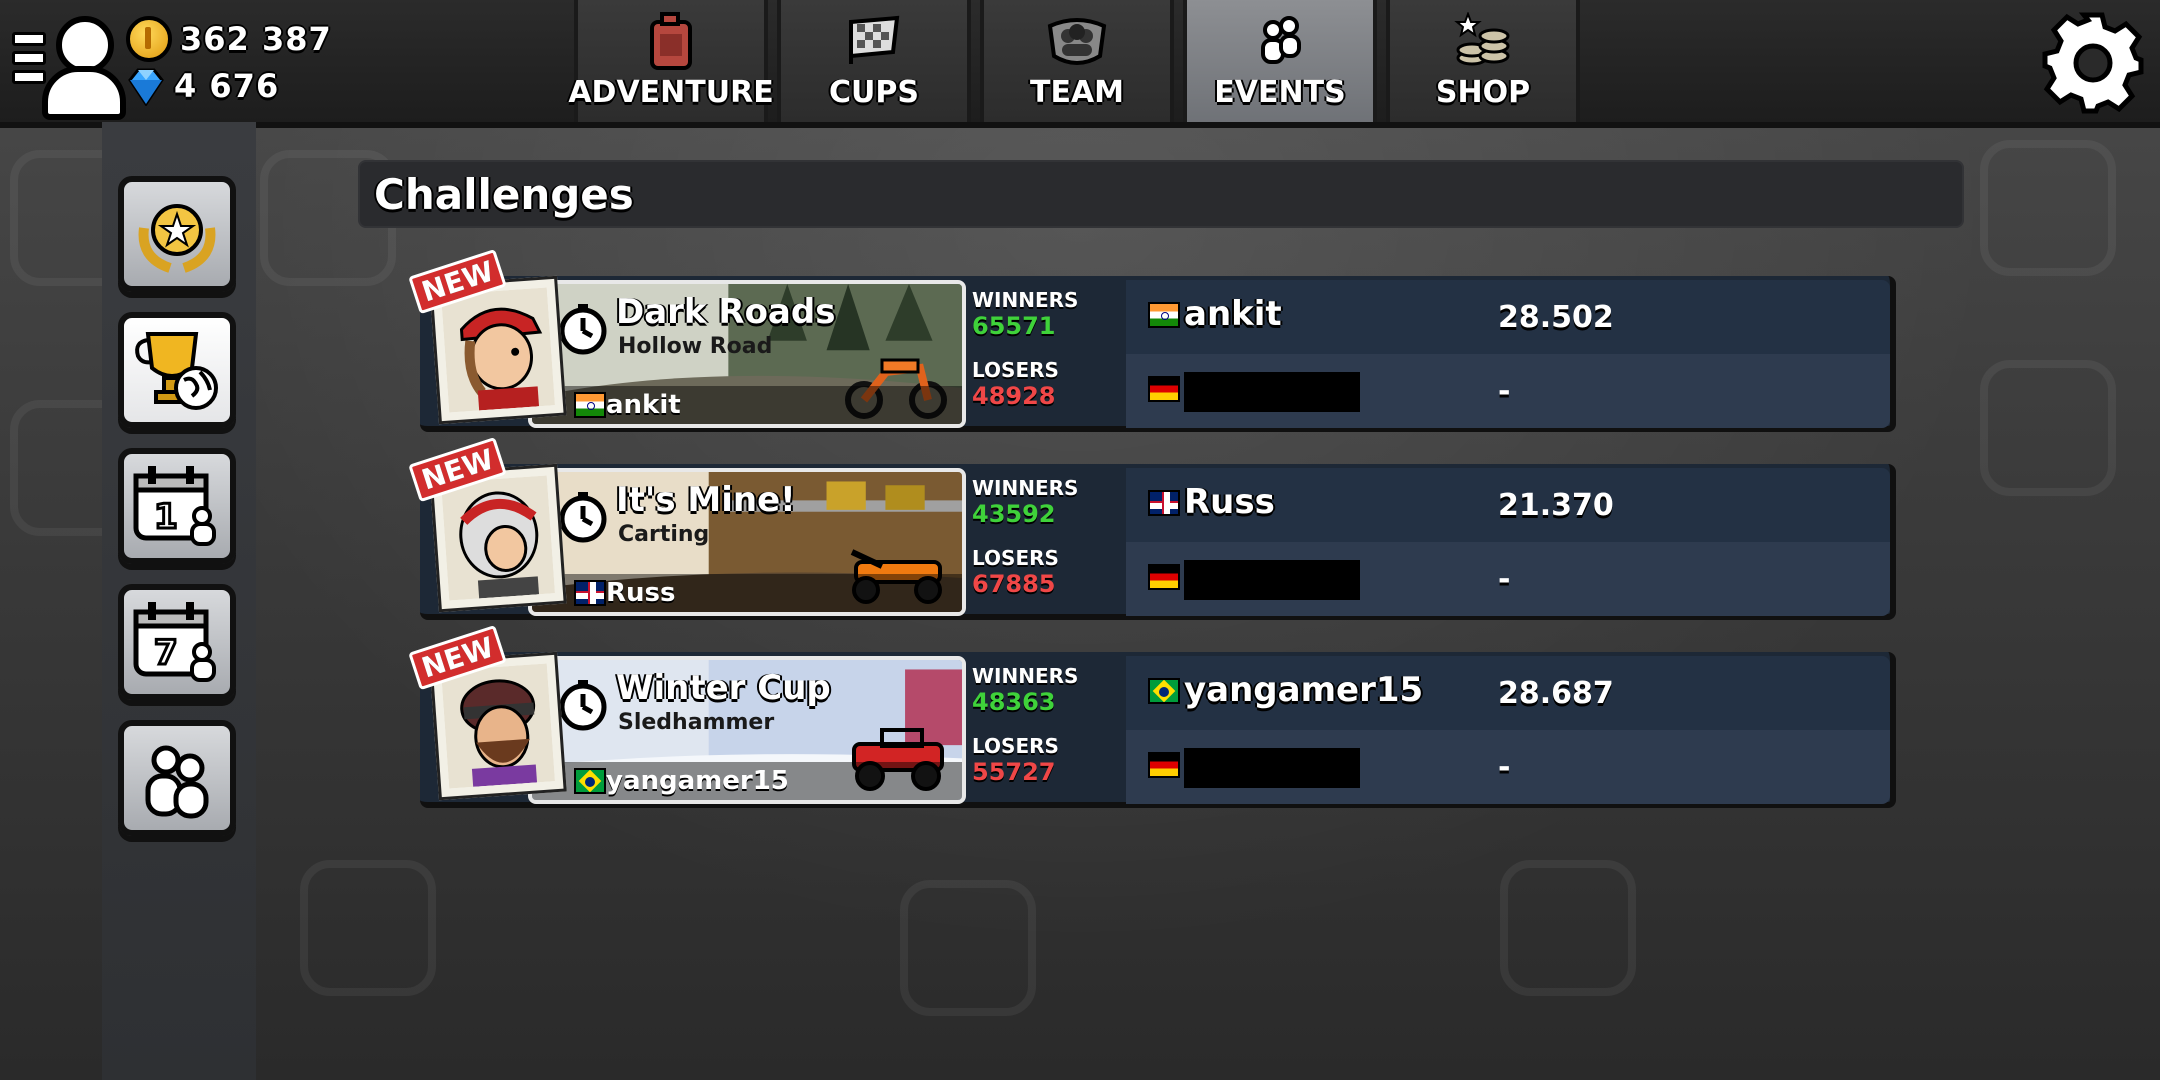 The image size is (2160, 1080). What do you see at coordinates (583, 329) in the screenshot?
I see `timer-icon` at bounding box center [583, 329].